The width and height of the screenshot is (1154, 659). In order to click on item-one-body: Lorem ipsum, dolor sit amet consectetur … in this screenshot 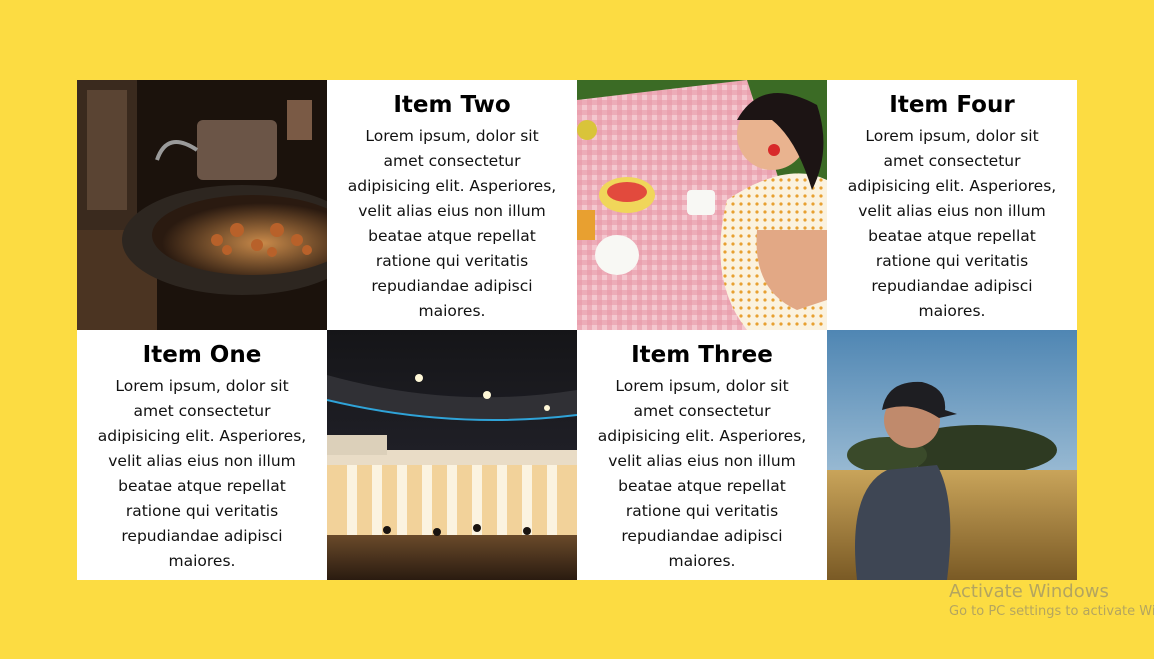, I will do `click(202, 473)`.